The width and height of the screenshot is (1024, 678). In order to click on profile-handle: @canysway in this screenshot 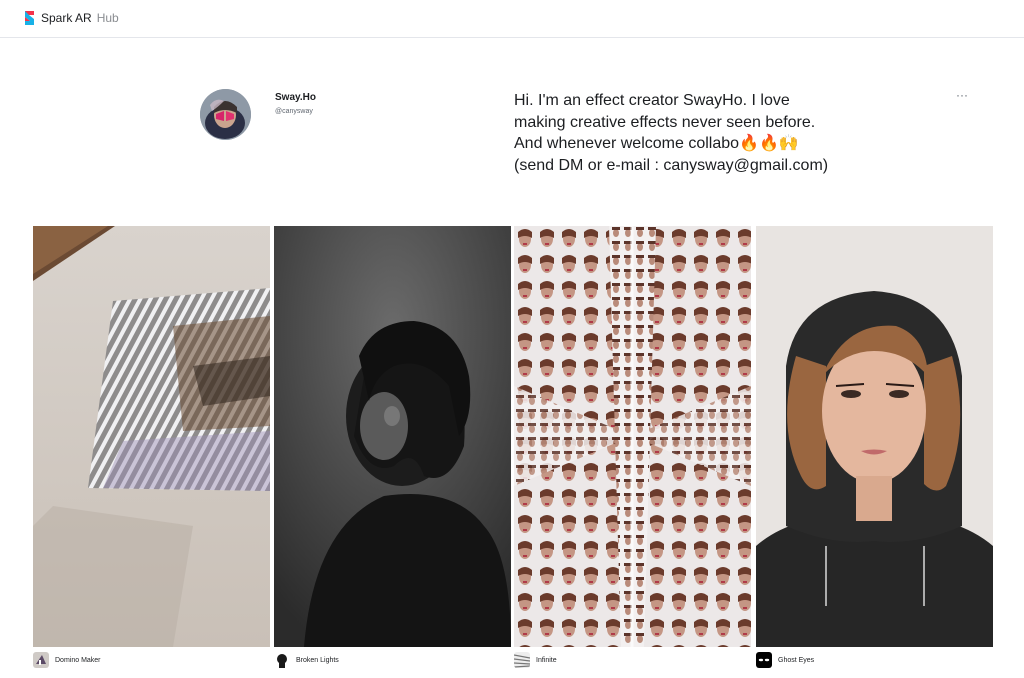, I will do `click(294, 111)`.